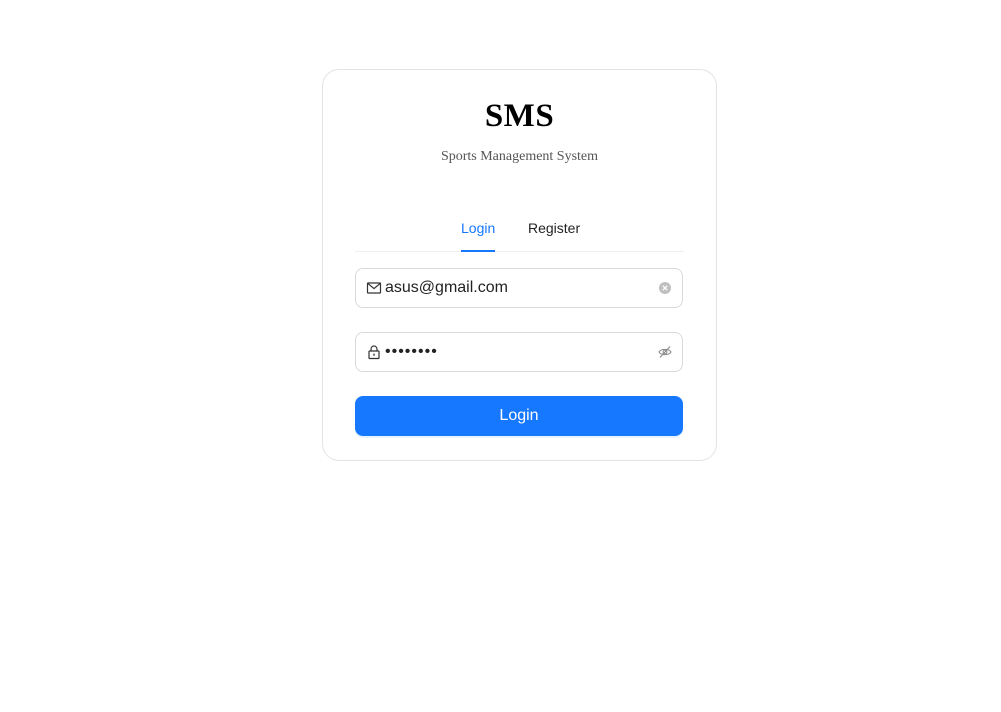  I want to click on mail-icon, so click(374, 288).